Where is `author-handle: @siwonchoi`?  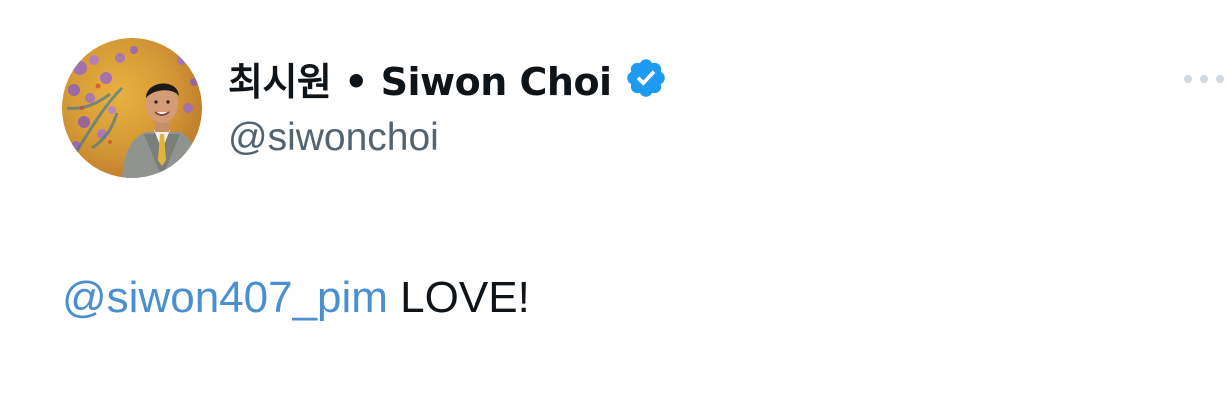 author-handle: @siwonchoi is located at coordinates (333, 138).